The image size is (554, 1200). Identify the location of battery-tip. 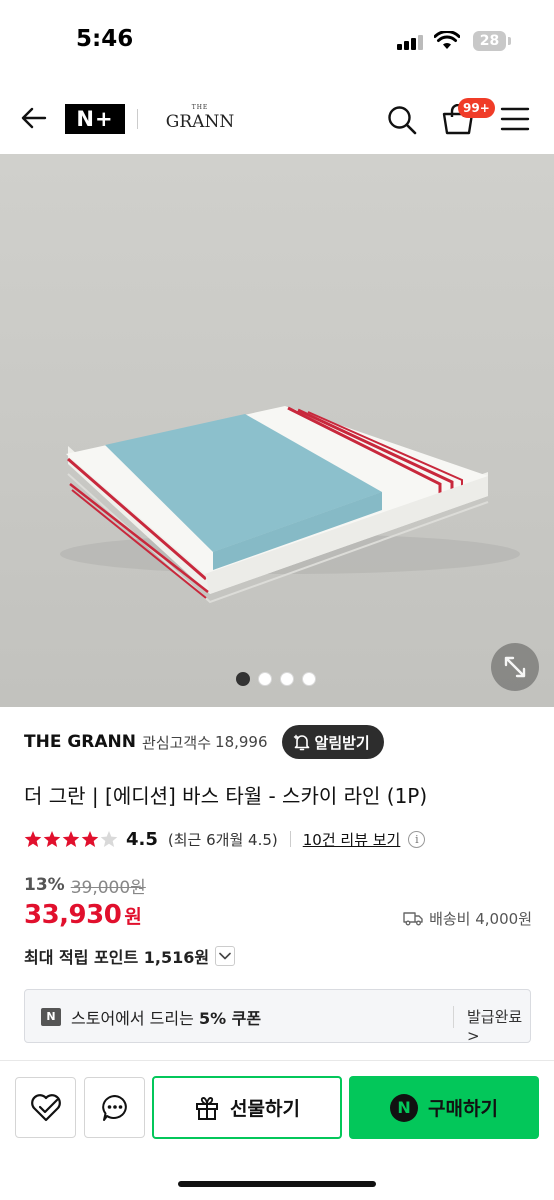
(509, 41).